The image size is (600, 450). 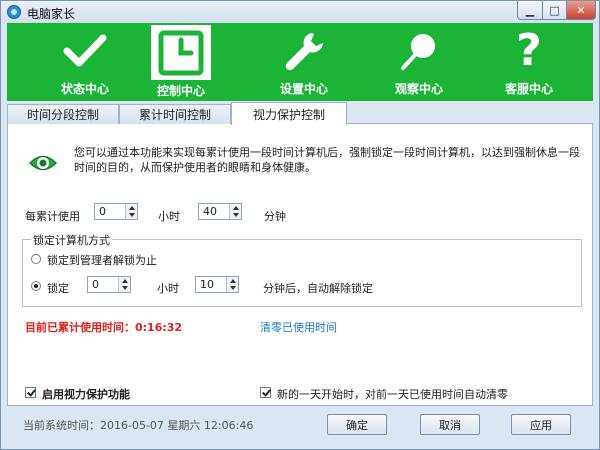 I want to click on eye-icon, so click(x=43, y=163).